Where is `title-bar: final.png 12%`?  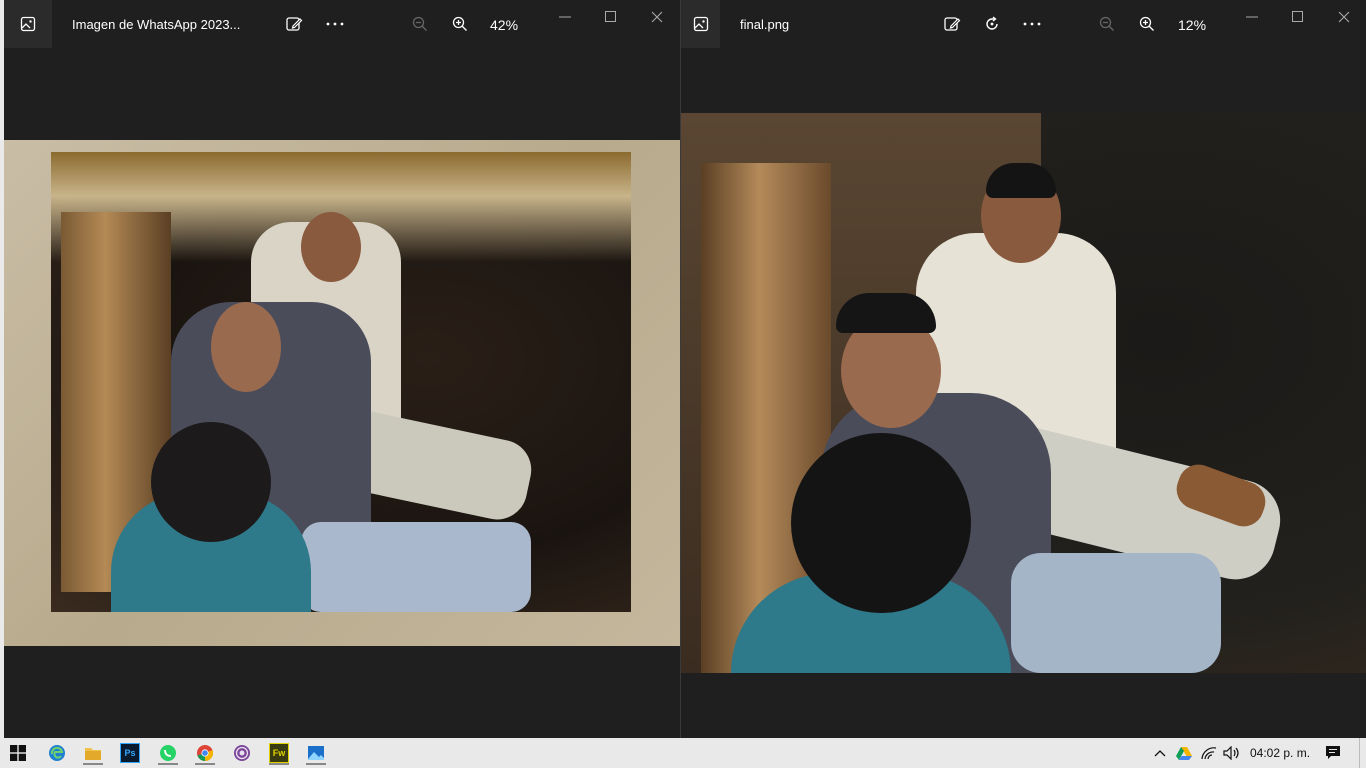
title-bar: final.png 12% is located at coordinates (1023, 24).